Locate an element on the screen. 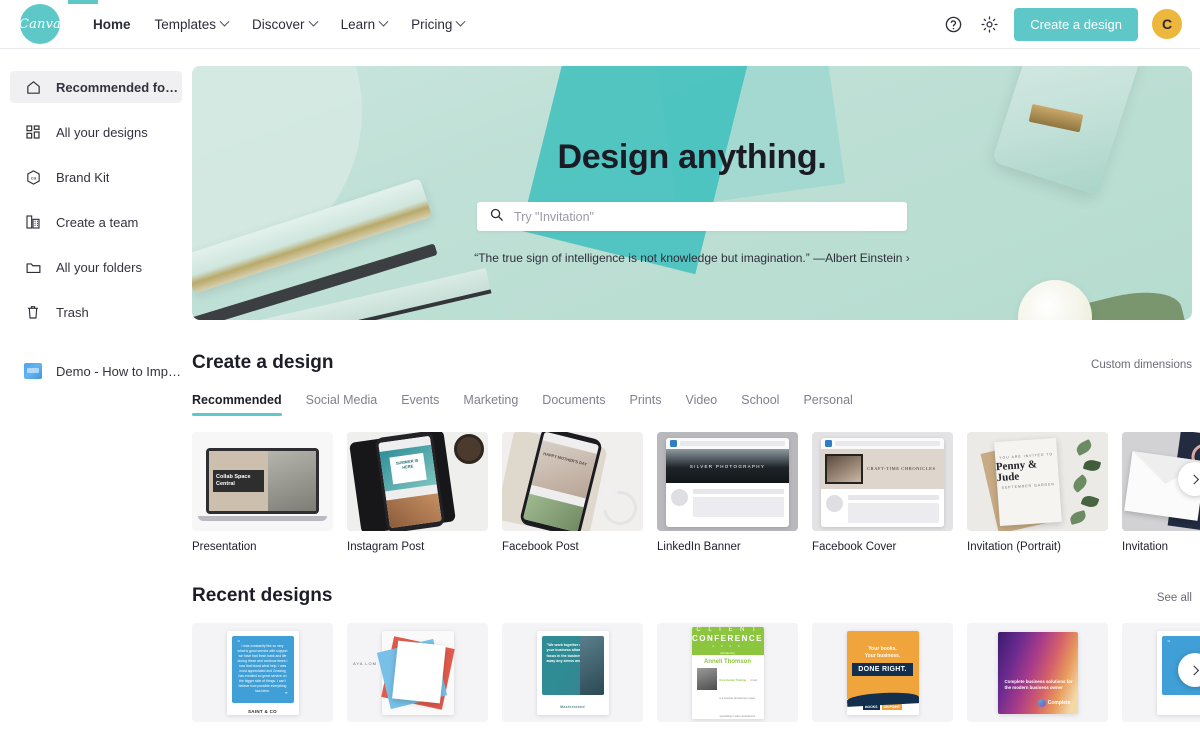 This screenshot has width=1200, height=738. design-thumbnail-icon is located at coordinates (33, 371).